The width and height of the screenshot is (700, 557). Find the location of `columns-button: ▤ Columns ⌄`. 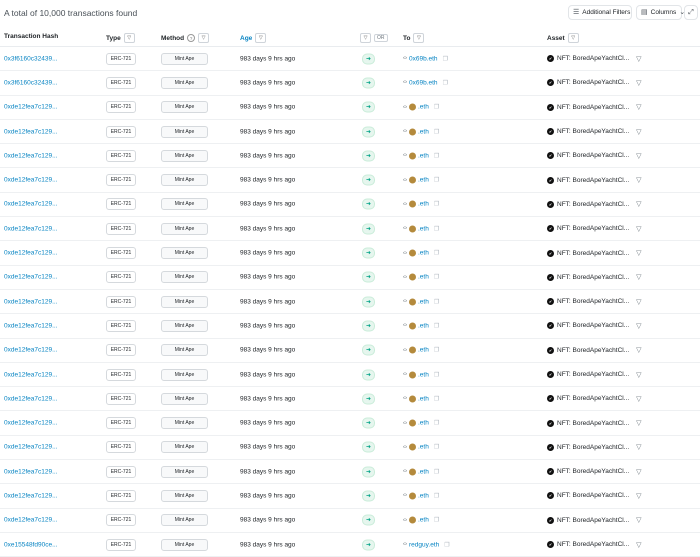

columns-button: ▤ Columns ⌄ is located at coordinates (660, 12).